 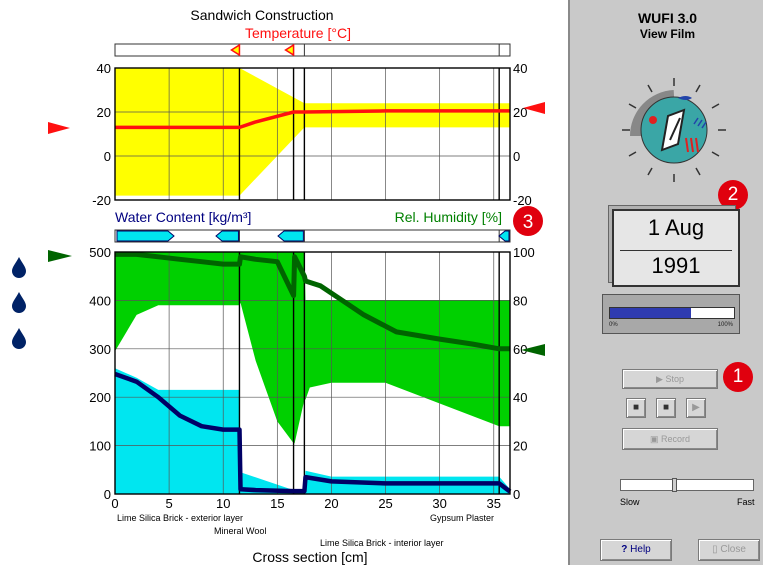 I want to click on x-axis-label: Cross section [cm], so click(x=309, y=557).